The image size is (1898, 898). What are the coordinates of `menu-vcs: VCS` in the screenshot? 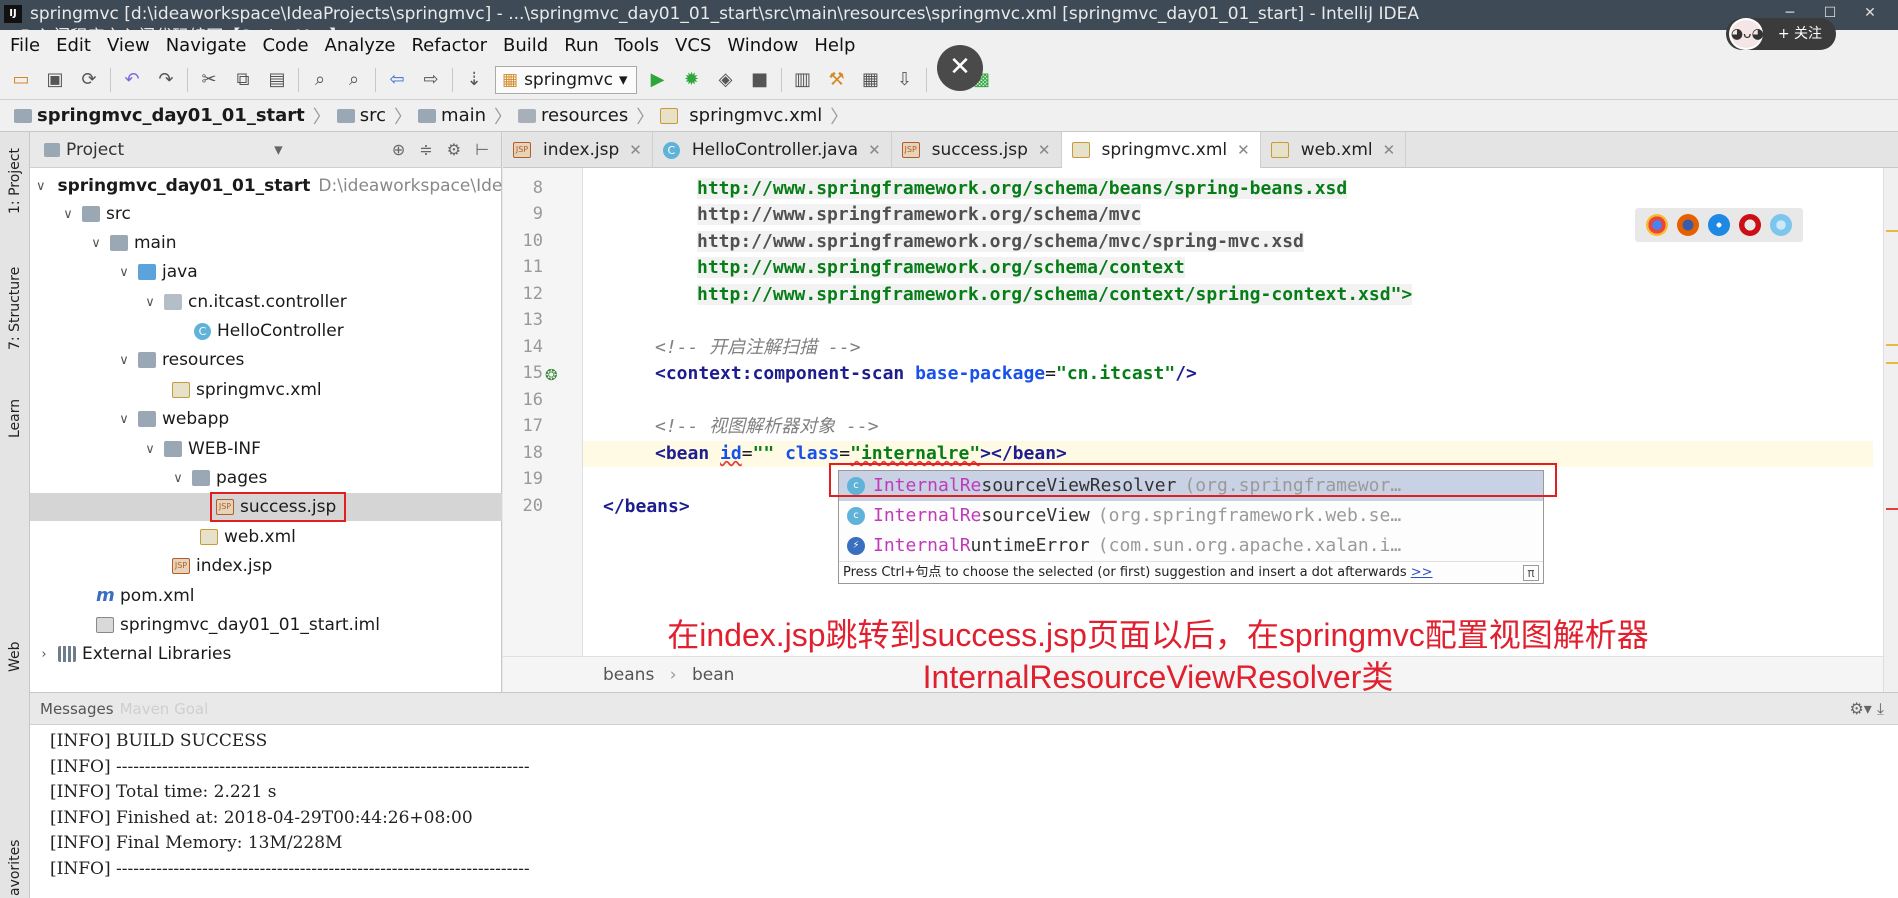 It's located at (693, 45).